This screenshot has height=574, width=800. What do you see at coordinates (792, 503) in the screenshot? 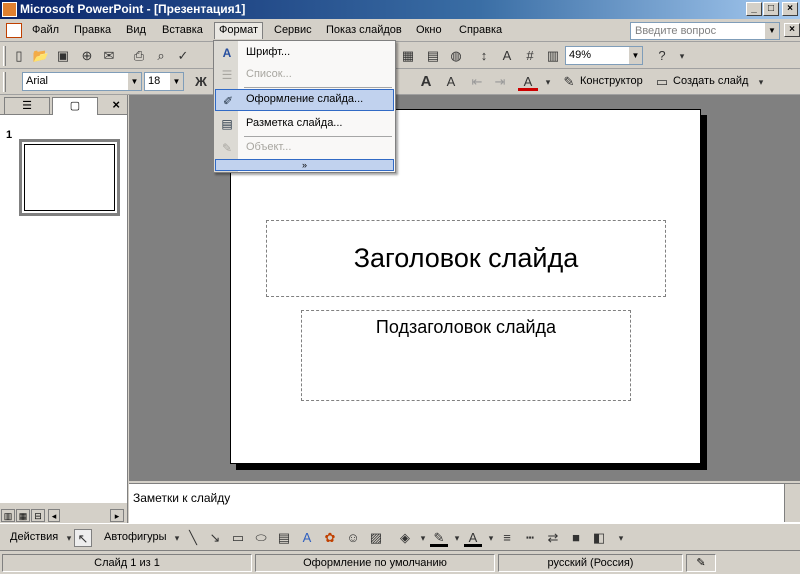
I see `notes-scrollbar` at bounding box center [792, 503].